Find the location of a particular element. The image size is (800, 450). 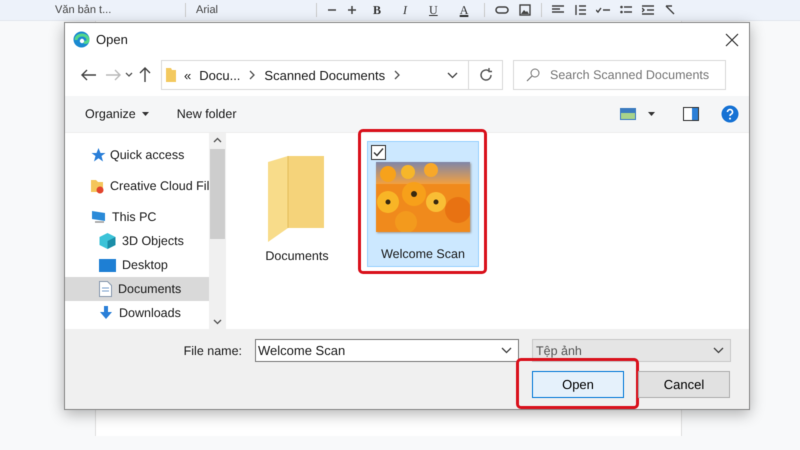

breadcrumb: Scanned Documents is located at coordinates (325, 75).